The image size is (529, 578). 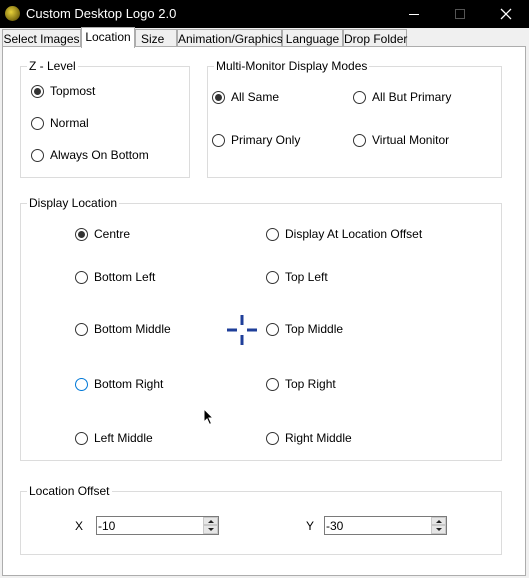 I want to click on radio-label: Topmost, so click(x=73, y=91).